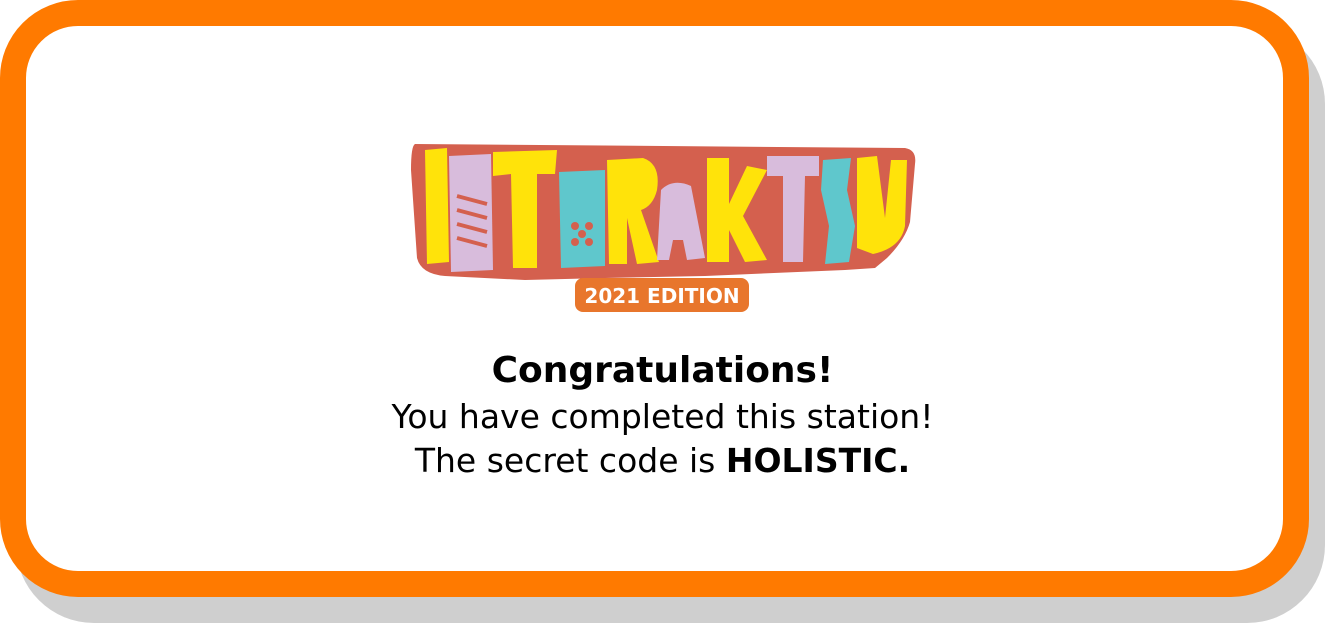 This screenshot has height=623, width=1325. Describe the element at coordinates (818, 460) in the screenshot. I see `secret-code-value: HOLISTIC.` at that location.